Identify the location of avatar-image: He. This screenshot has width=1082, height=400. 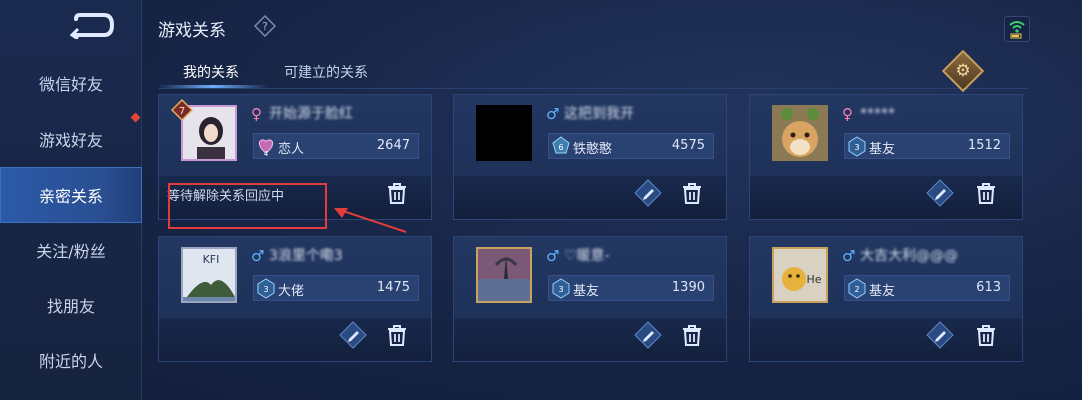
(800, 275).